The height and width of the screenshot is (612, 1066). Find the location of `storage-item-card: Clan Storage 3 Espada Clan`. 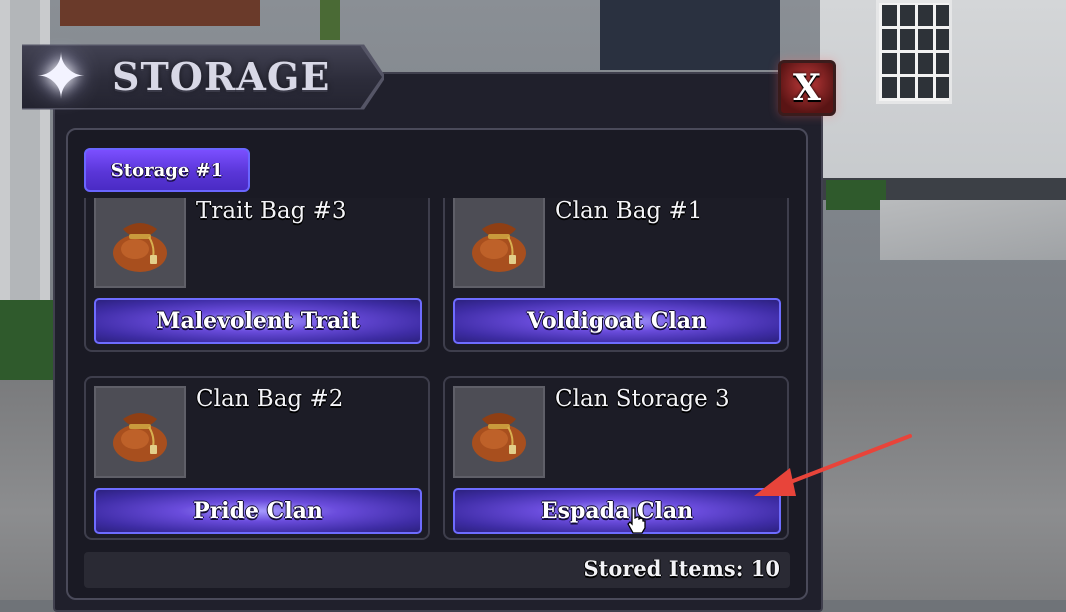

storage-item-card: Clan Storage 3 Espada Clan is located at coordinates (616, 458).